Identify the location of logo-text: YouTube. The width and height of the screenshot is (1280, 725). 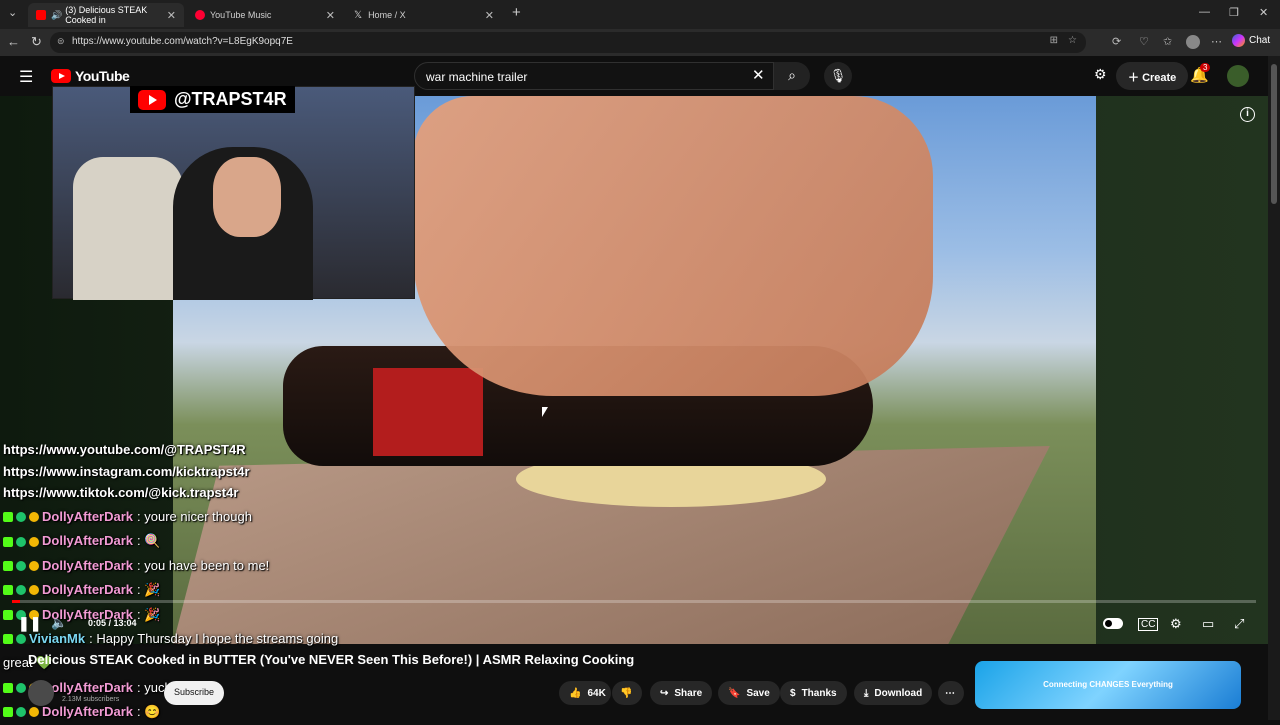
(102, 76).